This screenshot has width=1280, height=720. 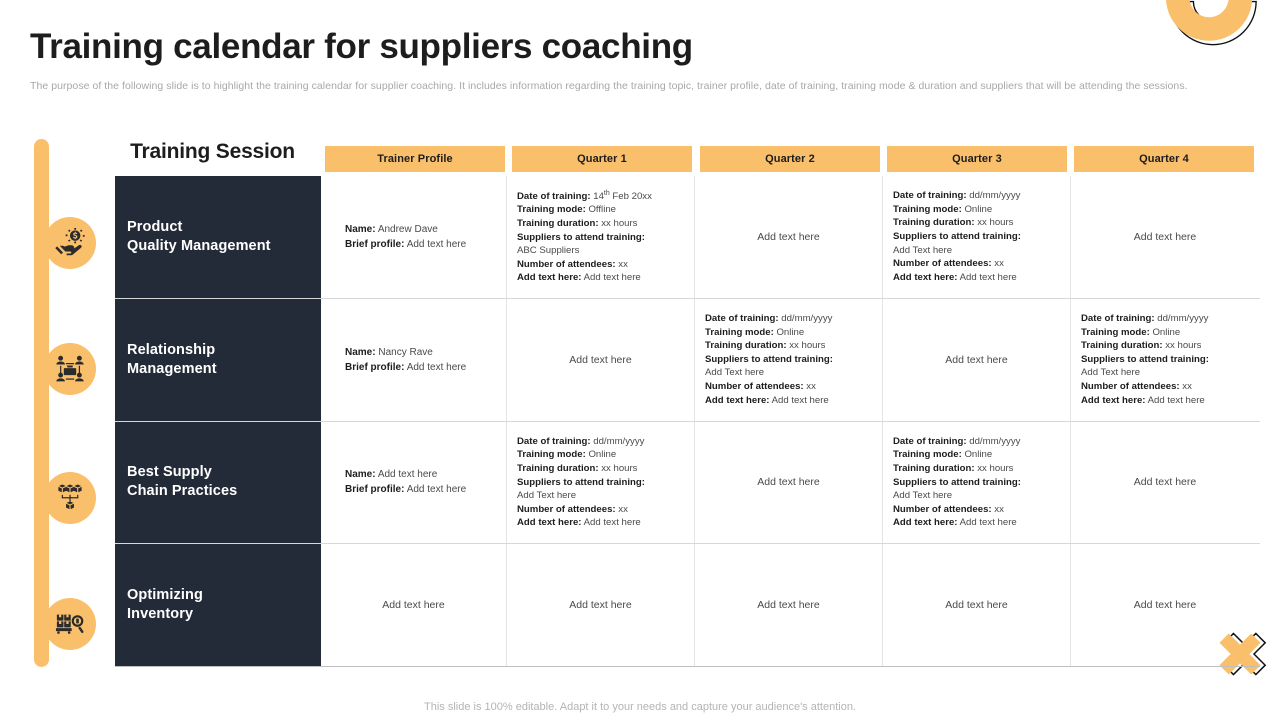 What do you see at coordinates (199, 245) in the screenshot?
I see `topic-line-2: Quality Management` at bounding box center [199, 245].